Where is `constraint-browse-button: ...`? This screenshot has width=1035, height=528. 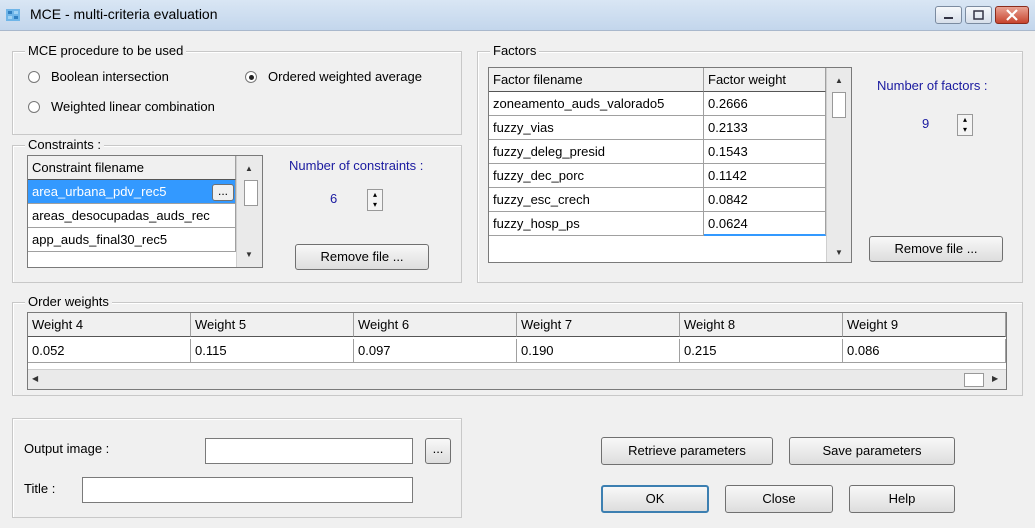 constraint-browse-button: ... is located at coordinates (223, 192).